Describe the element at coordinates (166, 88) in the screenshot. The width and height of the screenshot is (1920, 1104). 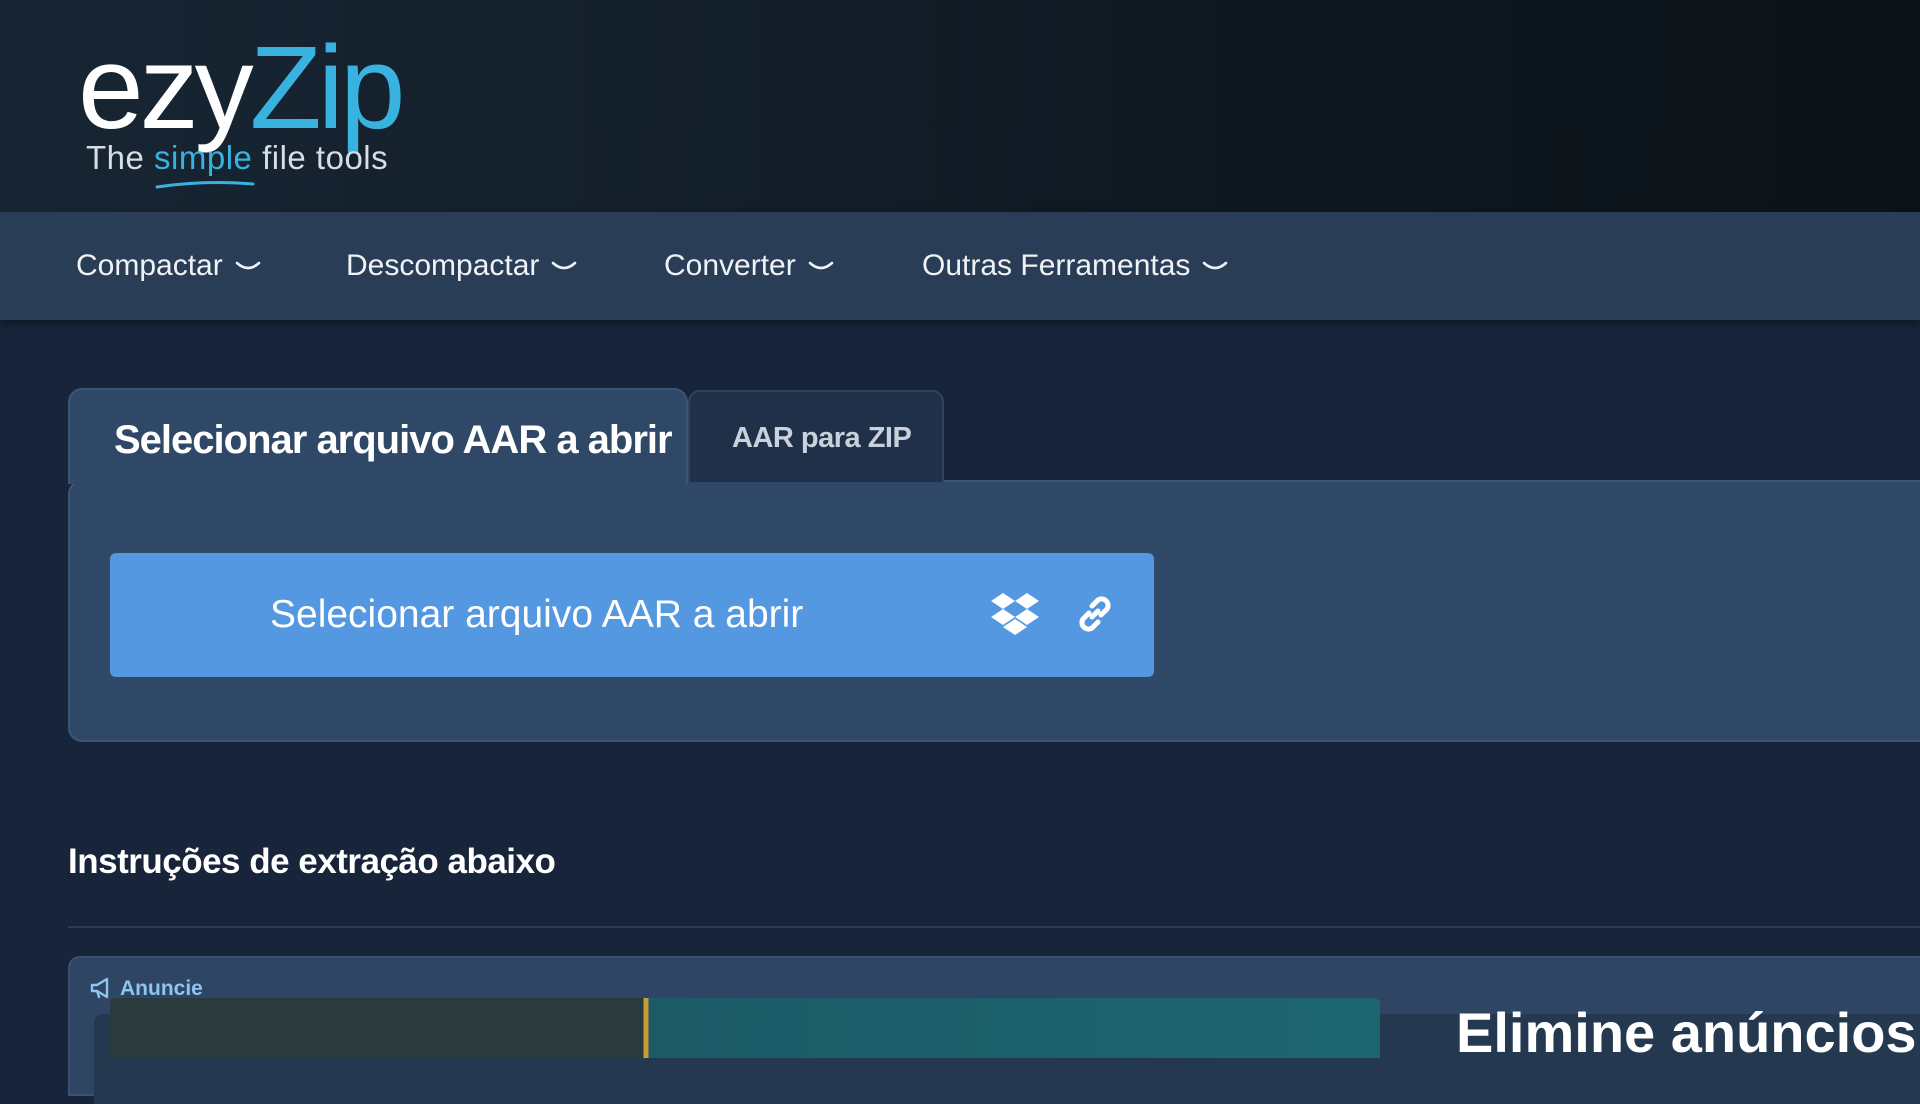
I see `logo-word-main: ezy` at that location.